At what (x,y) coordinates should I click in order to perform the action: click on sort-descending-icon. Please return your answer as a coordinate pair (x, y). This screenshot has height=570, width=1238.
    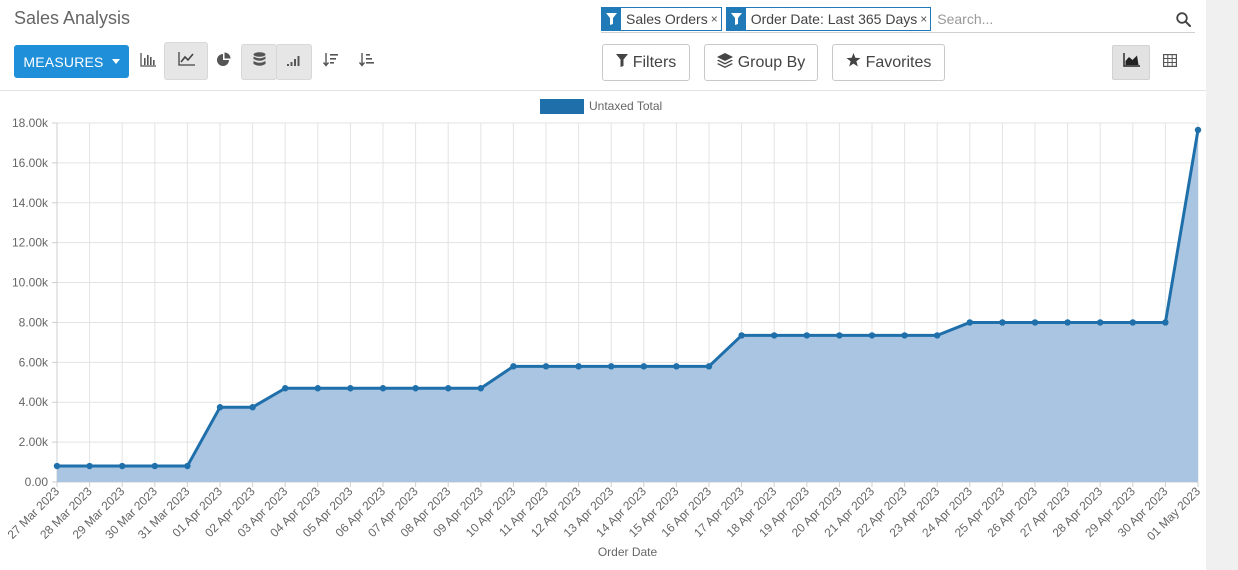
    Looking at the image, I should click on (330, 62).